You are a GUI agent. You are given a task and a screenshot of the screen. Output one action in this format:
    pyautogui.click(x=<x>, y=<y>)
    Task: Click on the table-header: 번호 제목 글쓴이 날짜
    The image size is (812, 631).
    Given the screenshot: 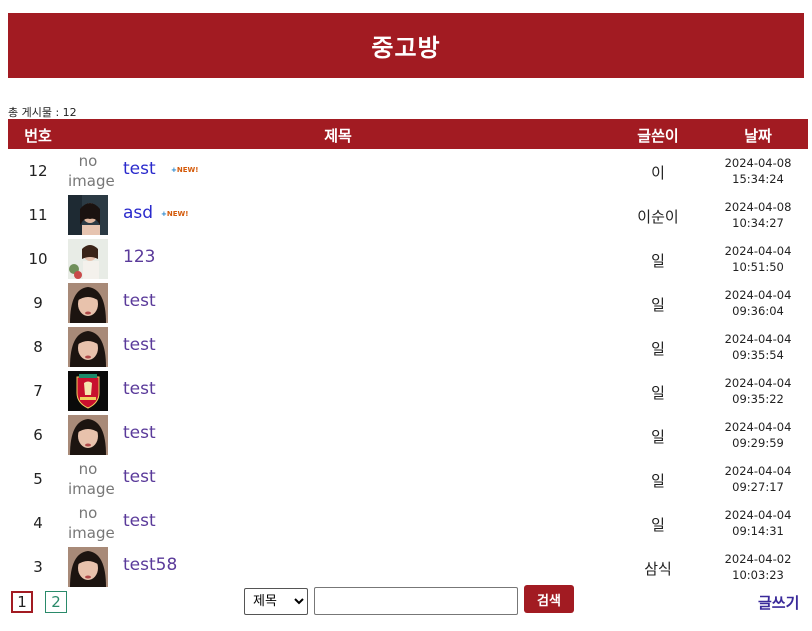 What is the action you would take?
    pyautogui.click(x=408, y=134)
    